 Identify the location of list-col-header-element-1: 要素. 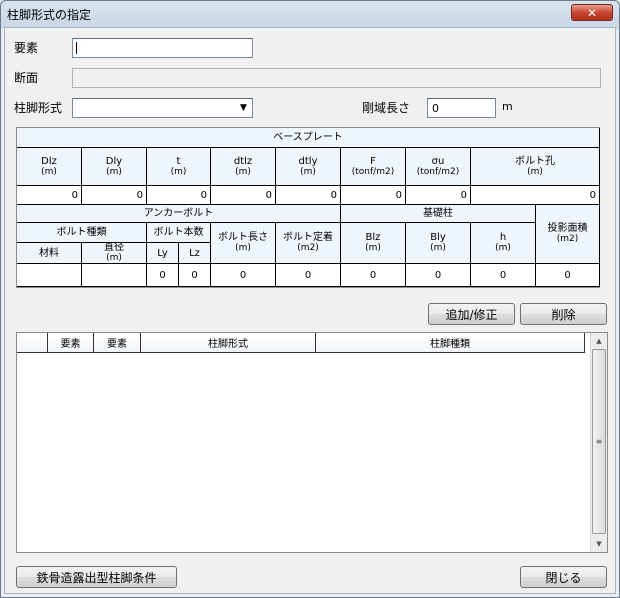
(71, 343).